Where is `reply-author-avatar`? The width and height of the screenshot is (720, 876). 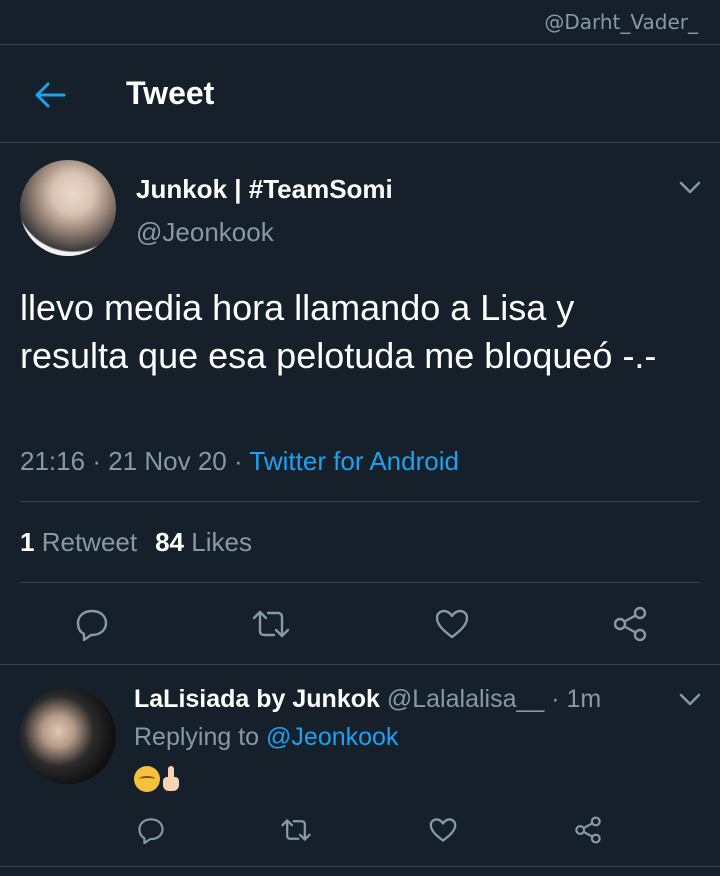 reply-author-avatar is located at coordinates (68, 736).